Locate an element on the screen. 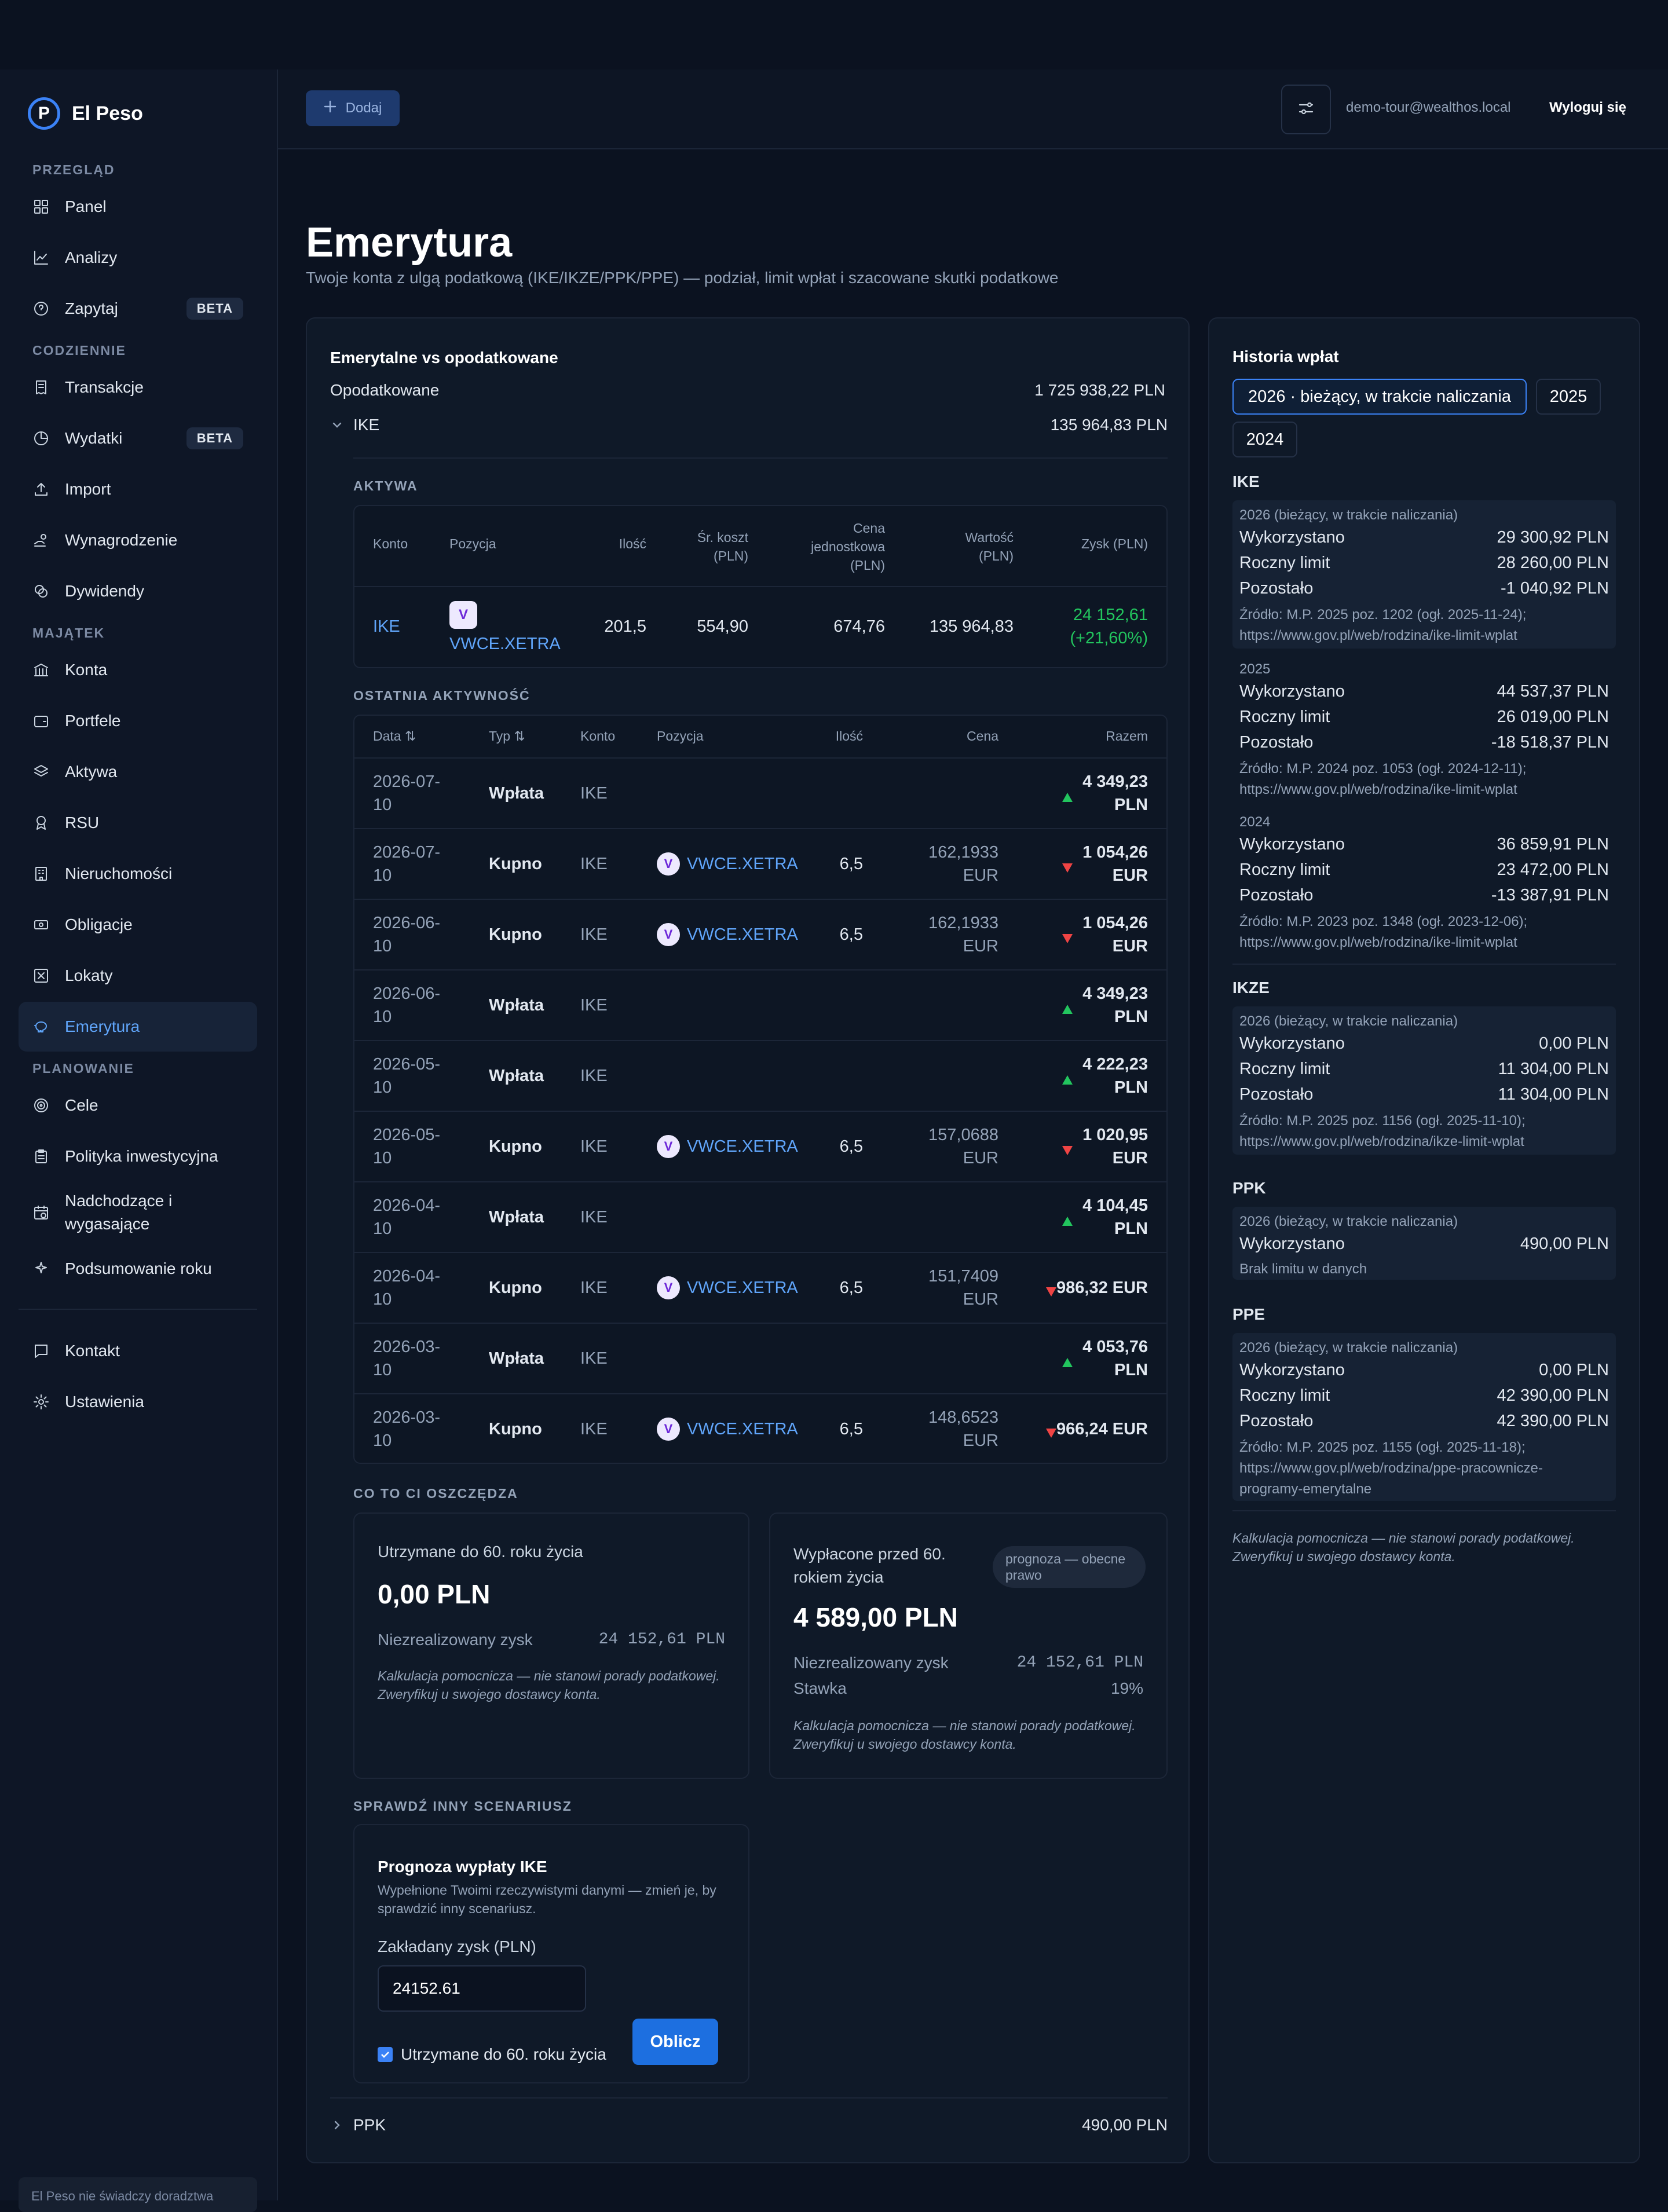 This screenshot has width=1668, height=2212. sidebar-item-wynagrodzenie: Wynagrodzenie is located at coordinates (138, 540).